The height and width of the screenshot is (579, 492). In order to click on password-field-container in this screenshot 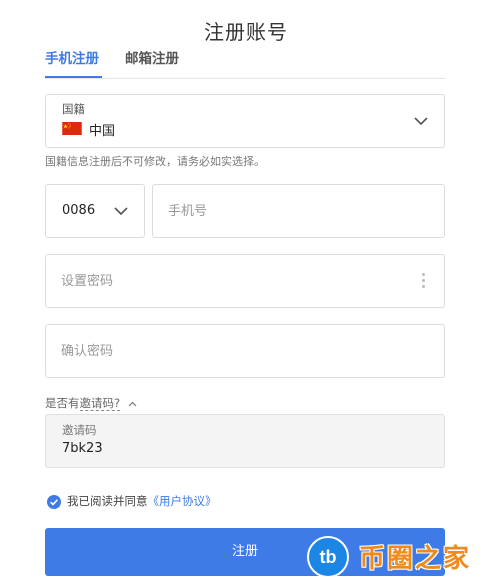, I will do `click(245, 281)`.